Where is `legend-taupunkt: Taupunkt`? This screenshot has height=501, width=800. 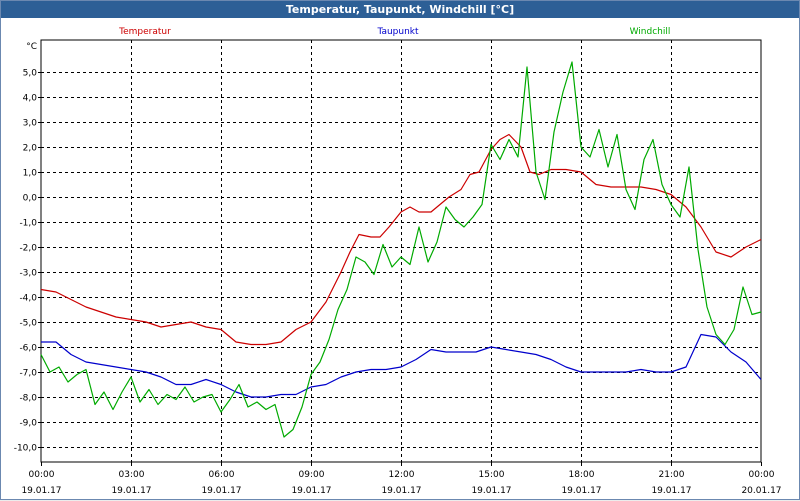 legend-taupunkt: Taupunkt is located at coordinates (397, 32).